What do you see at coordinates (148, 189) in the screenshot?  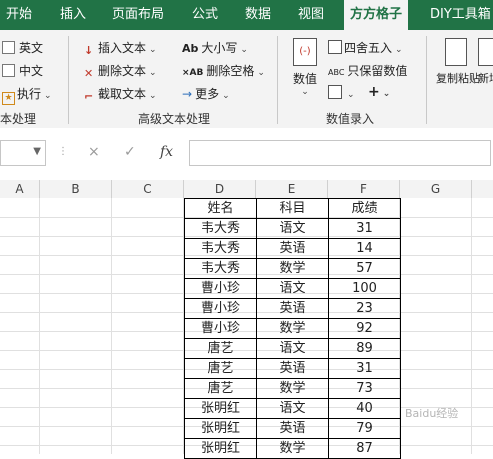 I see `column-header-c: C` at bounding box center [148, 189].